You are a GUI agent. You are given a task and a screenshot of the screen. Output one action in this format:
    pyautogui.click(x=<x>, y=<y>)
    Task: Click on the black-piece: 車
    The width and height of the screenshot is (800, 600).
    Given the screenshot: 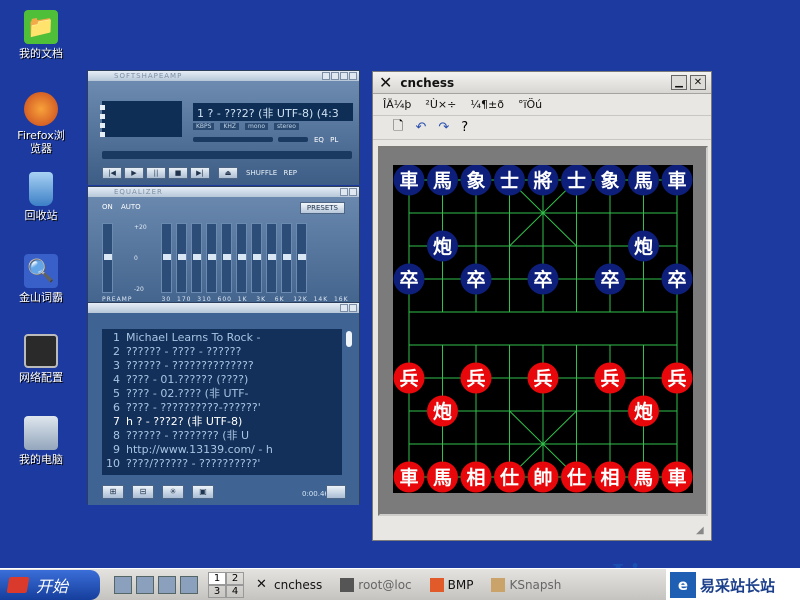 What is the action you would take?
    pyautogui.click(x=677, y=180)
    